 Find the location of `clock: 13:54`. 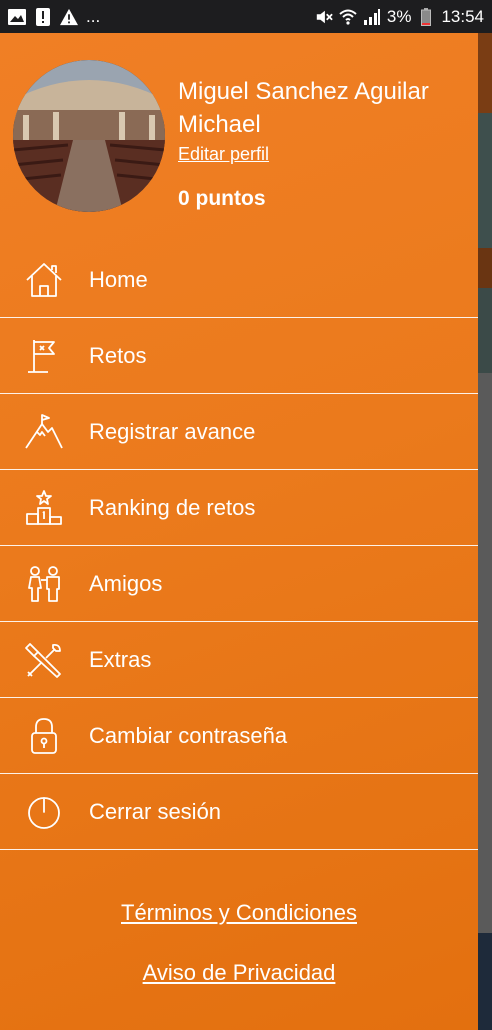

clock: 13:54 is located at coordinates (462, 16).